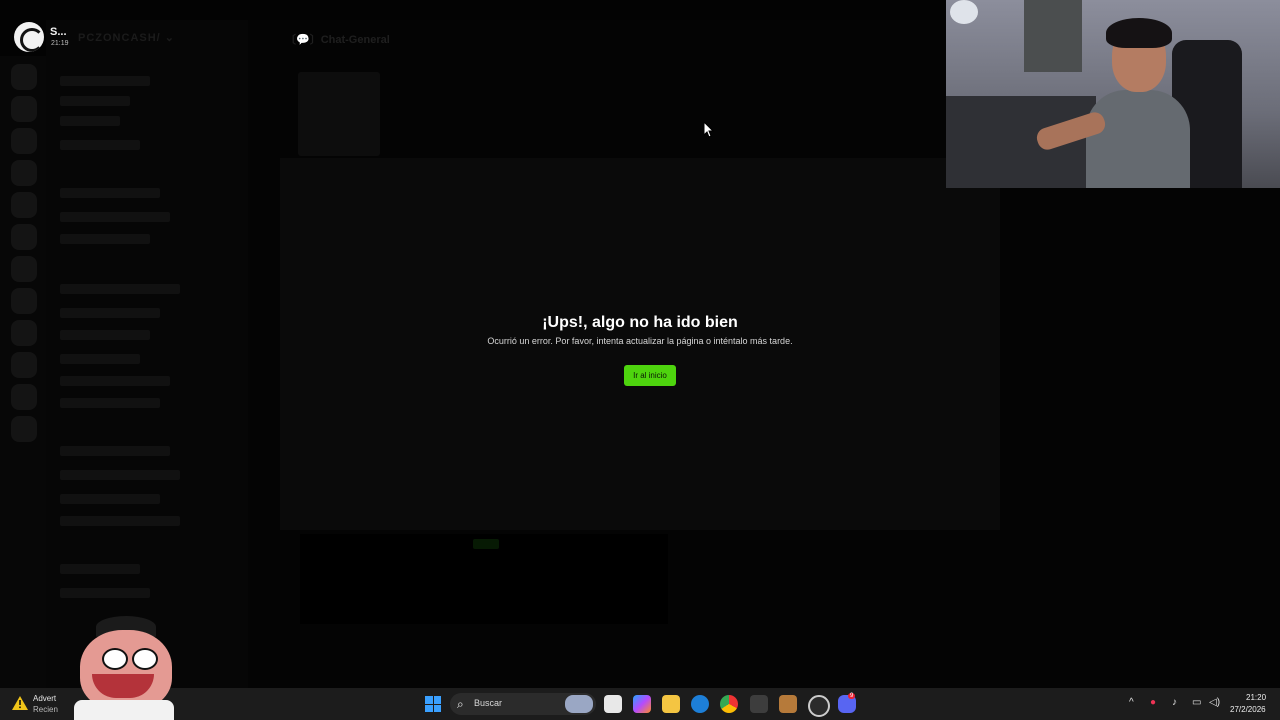 This screenshot has width=1280, height=720. I want to click on steam-icon, so click(819, 706).